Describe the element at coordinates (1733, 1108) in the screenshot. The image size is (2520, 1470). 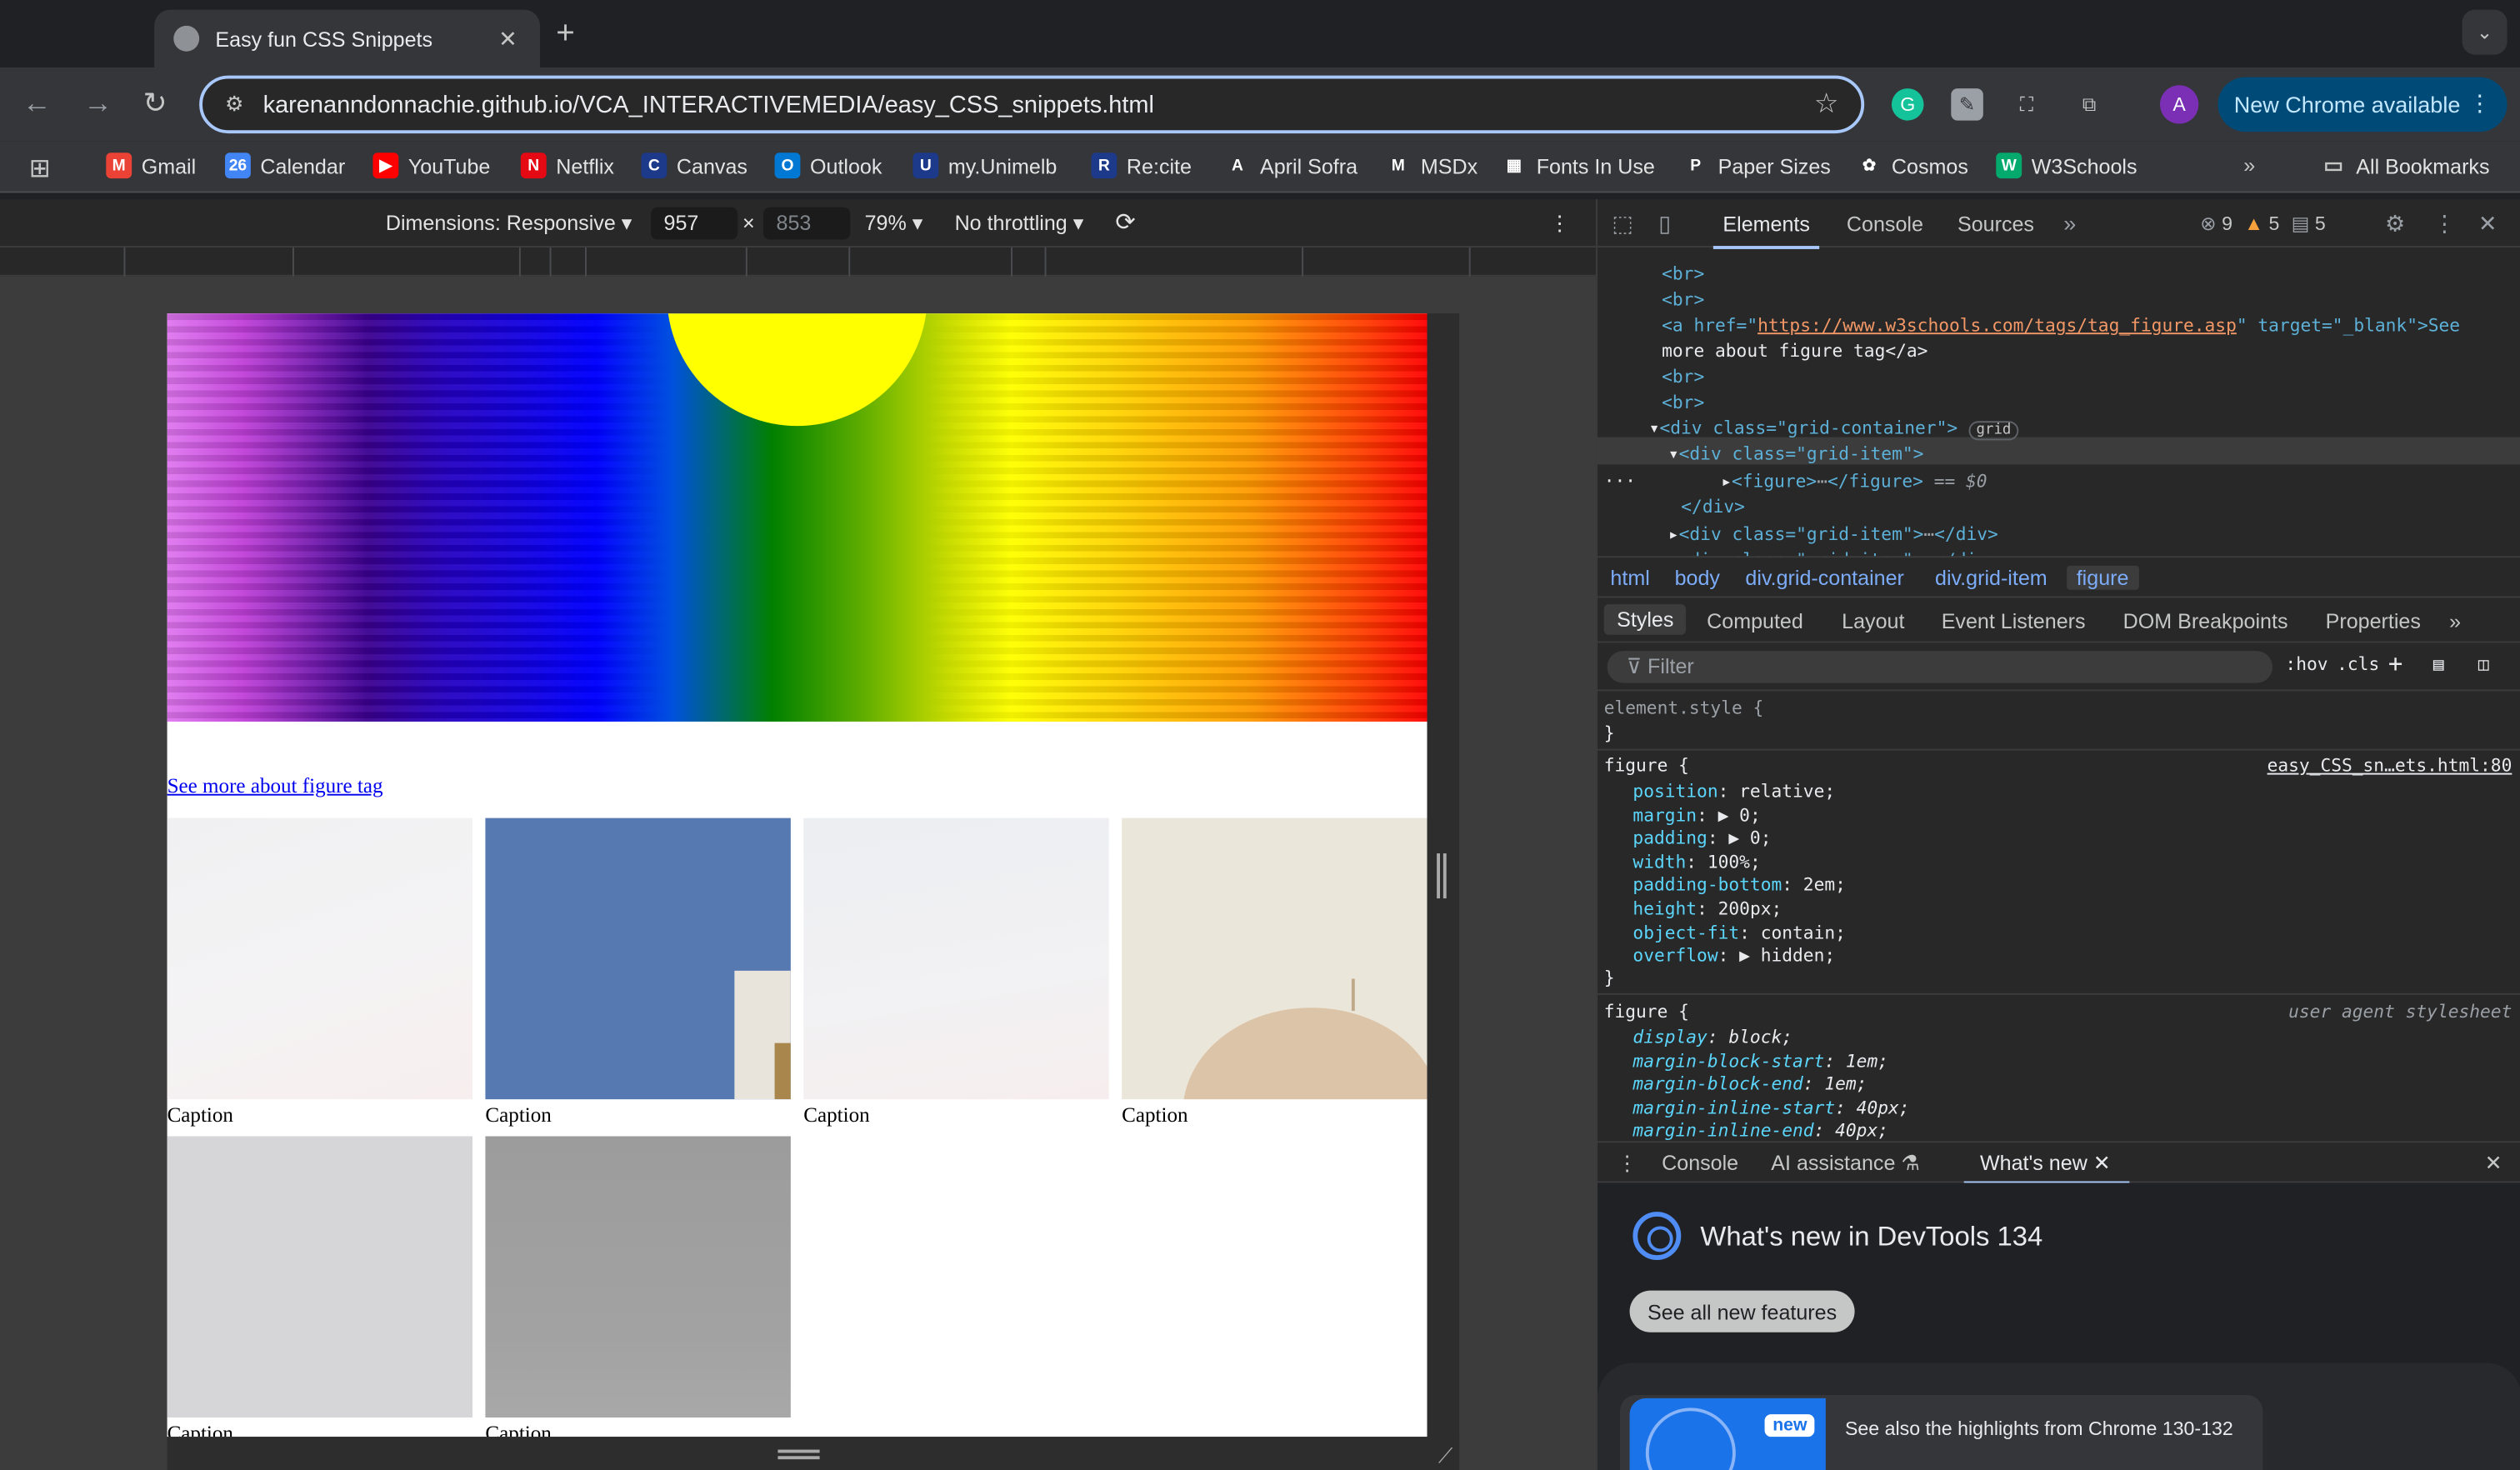
I see `css-property-name: margin-inline-start` at that location.